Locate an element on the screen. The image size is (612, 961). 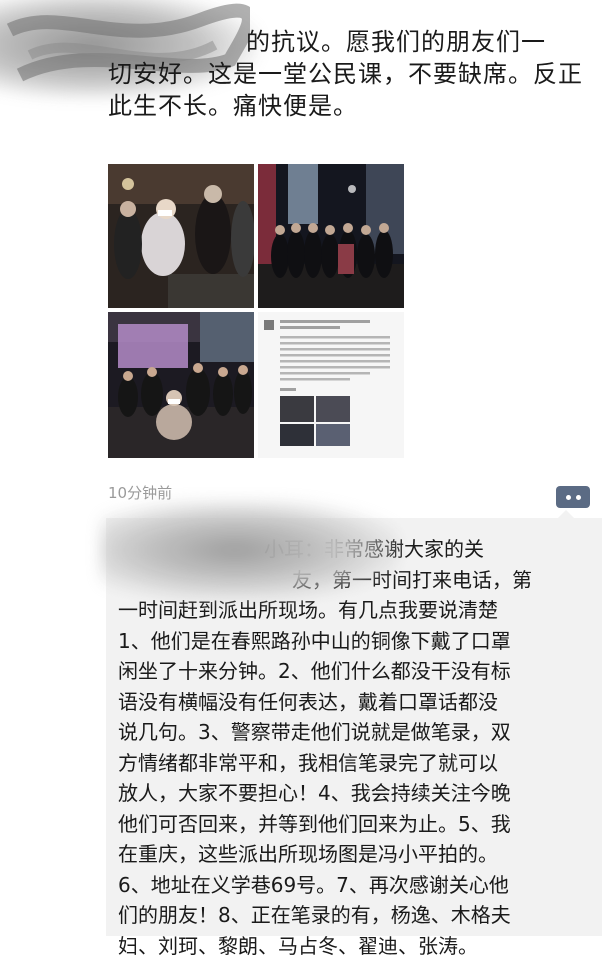
post-text-line: 此生不长。痛快便是。 is located at coordinates (358, 106).